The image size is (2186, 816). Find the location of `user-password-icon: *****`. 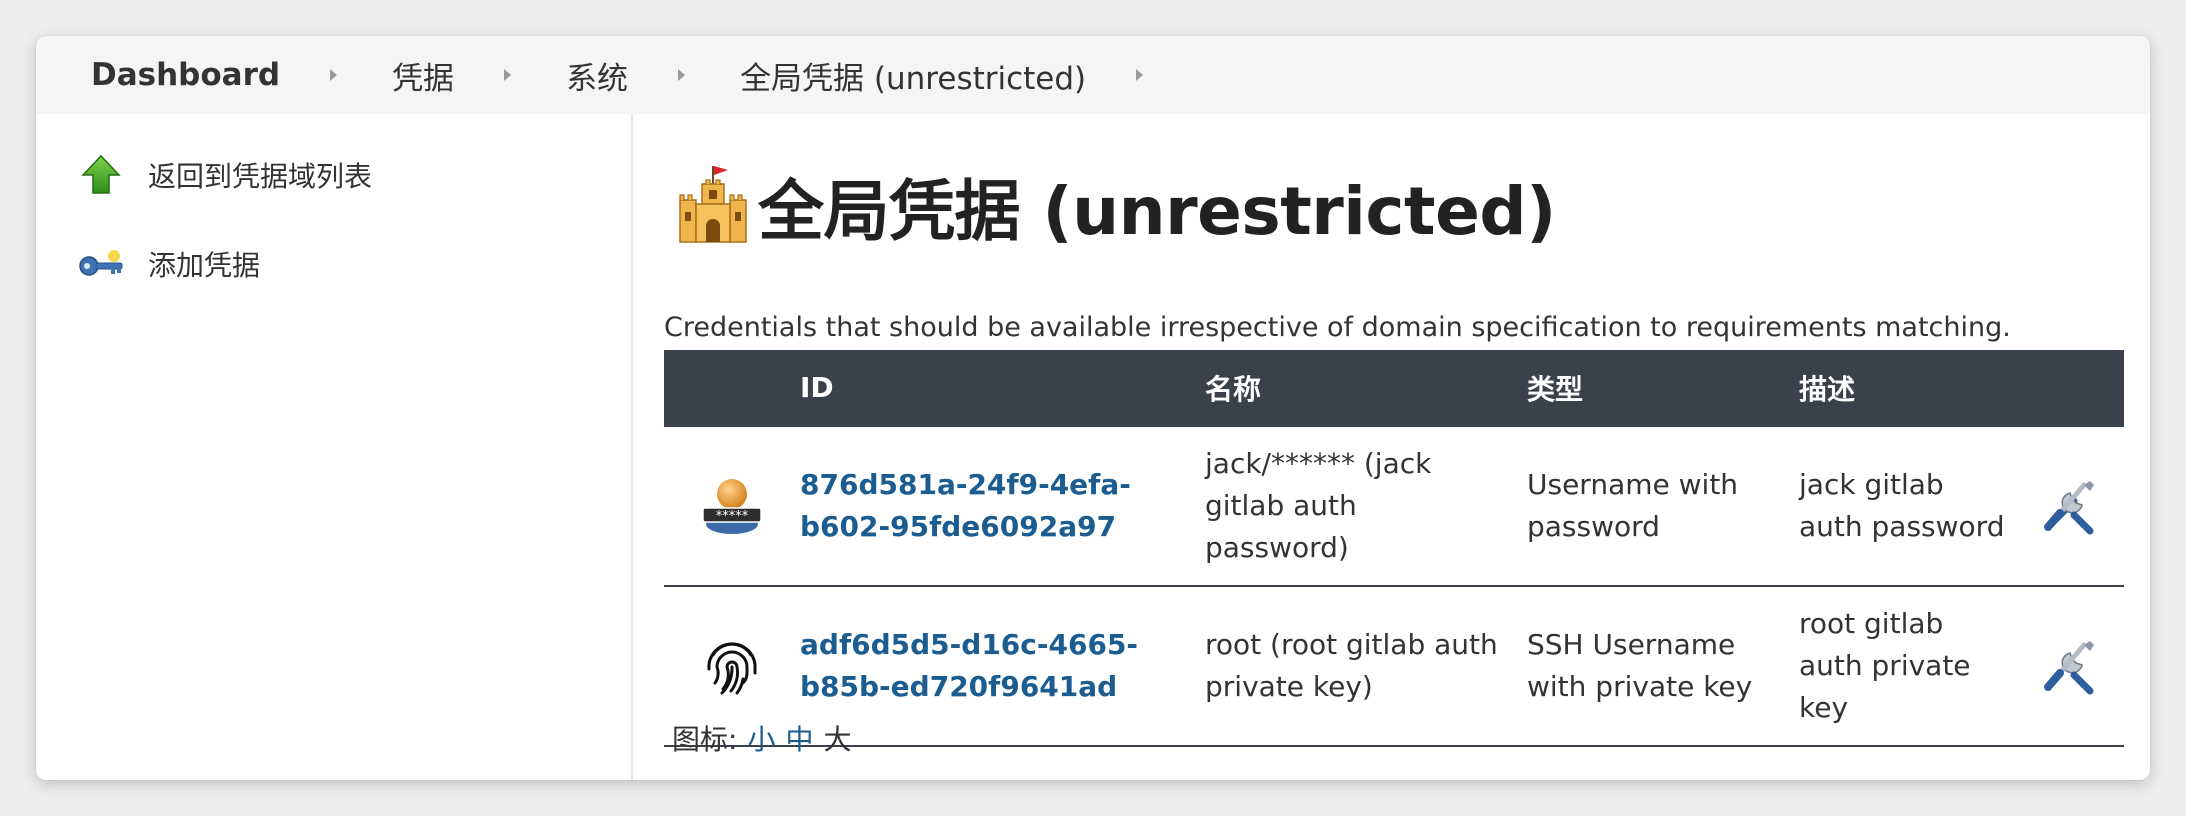

user-password-icon: ***** is located at coordinates (732, 506).